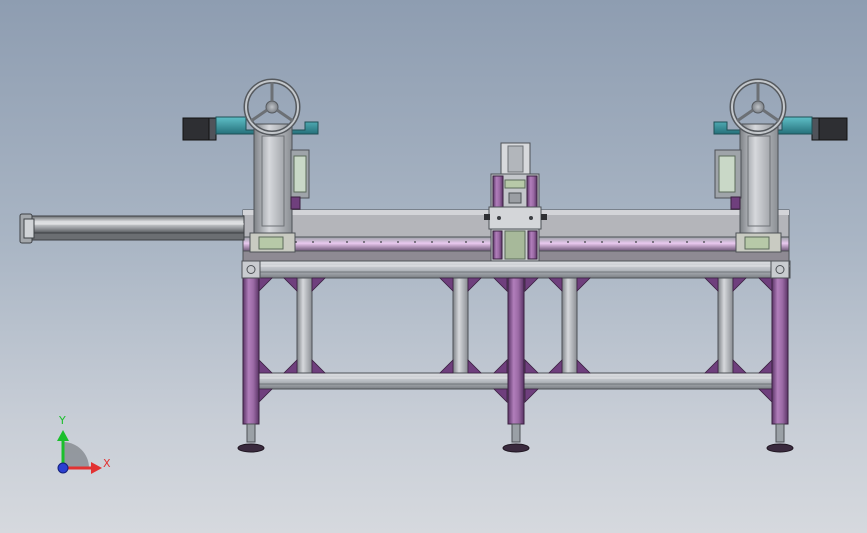 The width and height of the screenshot is (867, 533). I want to click on stepper-motor-right, so click(832, 129).